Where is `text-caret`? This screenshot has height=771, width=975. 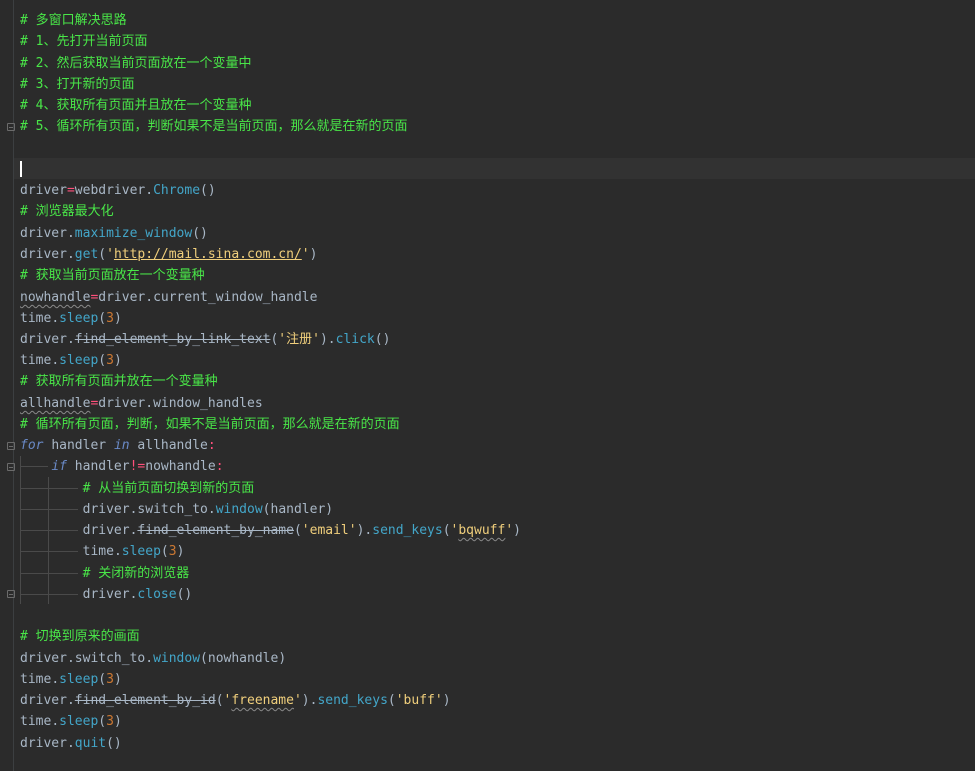 text-caret is located at coordinates (21, 169).